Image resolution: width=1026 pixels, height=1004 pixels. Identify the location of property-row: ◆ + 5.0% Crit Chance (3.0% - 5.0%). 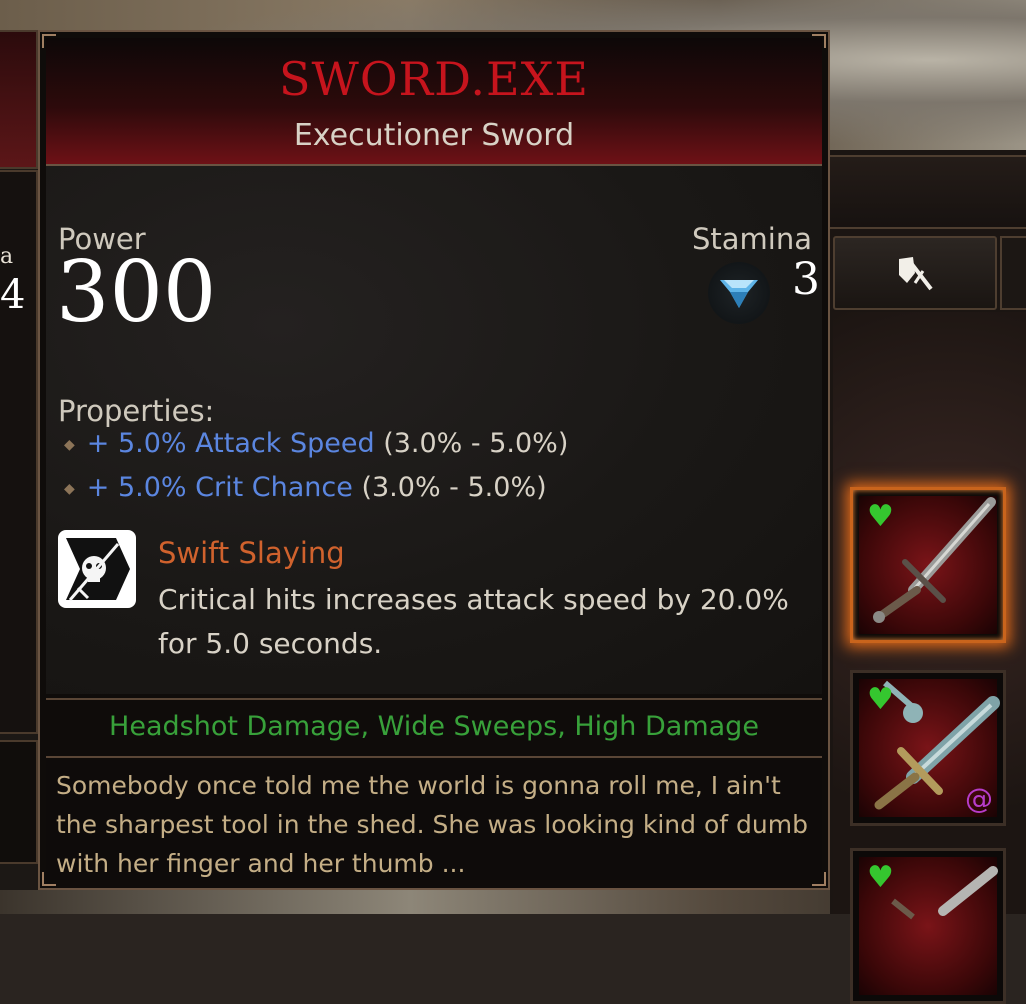
(305, 487).